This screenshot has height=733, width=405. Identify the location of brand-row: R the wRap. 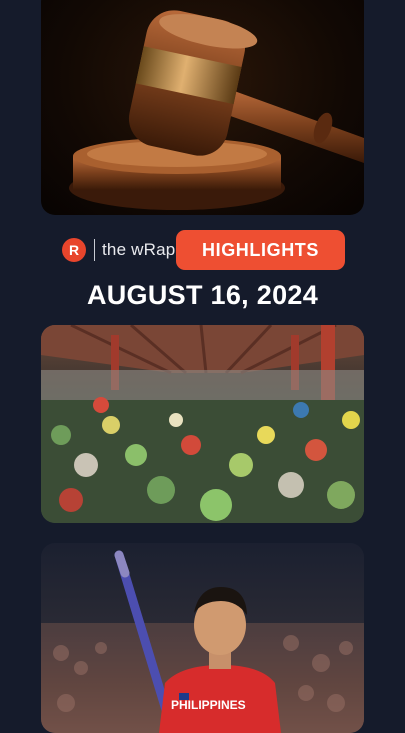
(118, 250).